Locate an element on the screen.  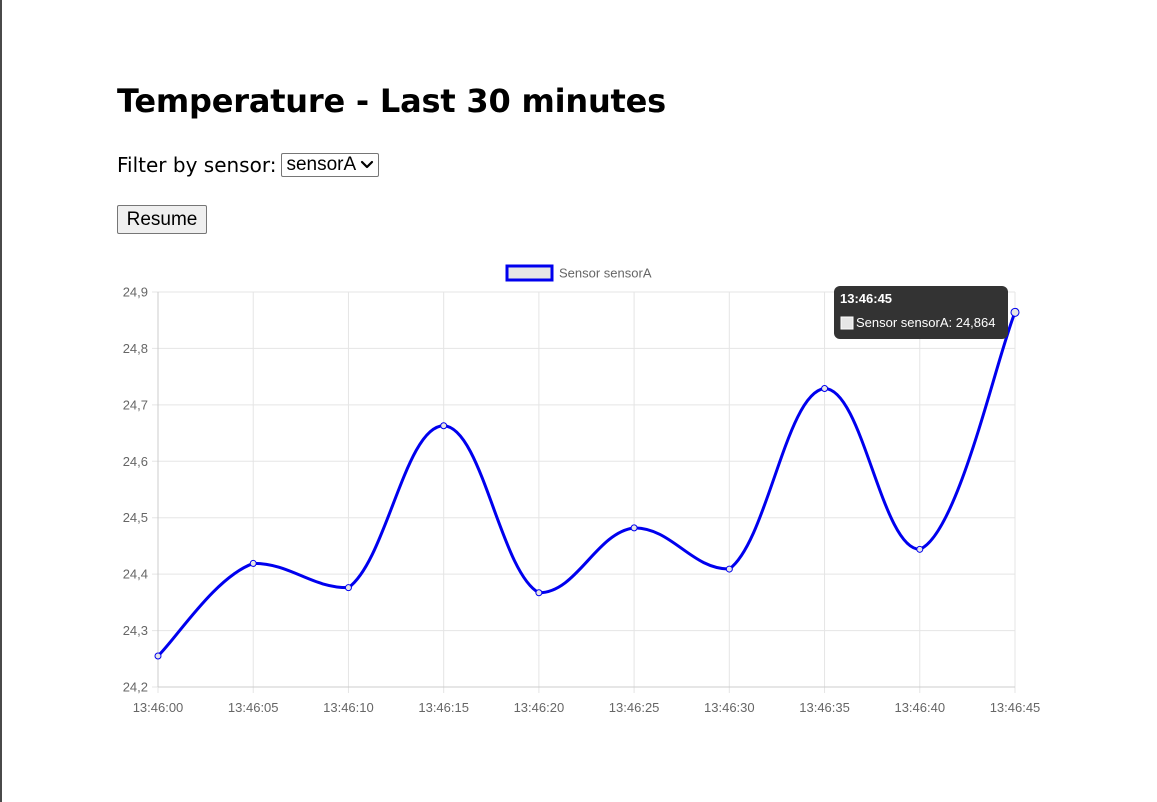
x-tick-label: 13:46:10 is located at coordinates (348, 707).